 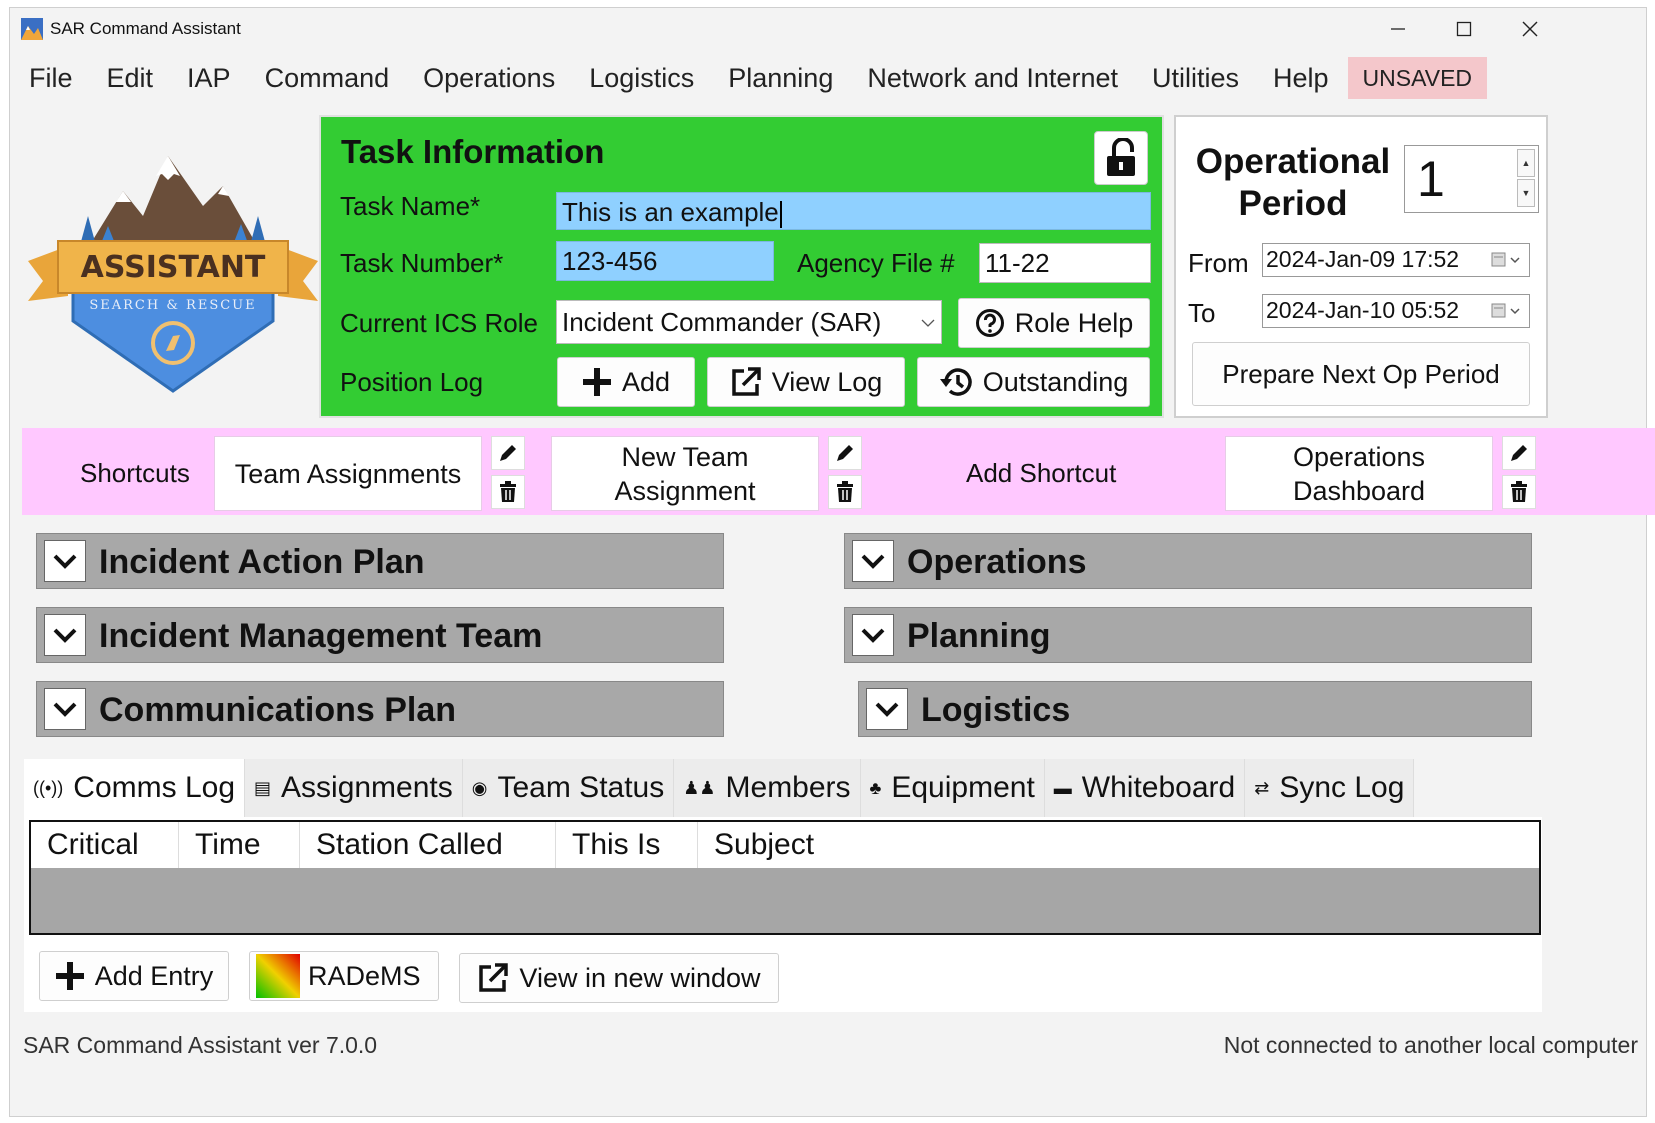 What do you see at coordinates (998, 845) in the screenshot?
I see `column-subject: Subject` at bounding box center [998, 845].